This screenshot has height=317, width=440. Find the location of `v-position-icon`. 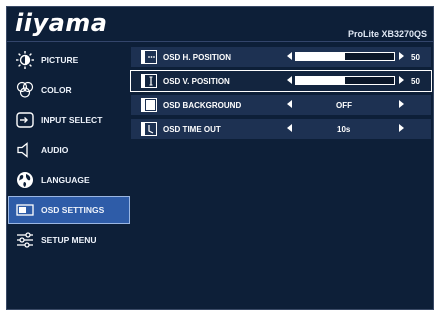

v-position-icon is located at coordinates (149, 81).